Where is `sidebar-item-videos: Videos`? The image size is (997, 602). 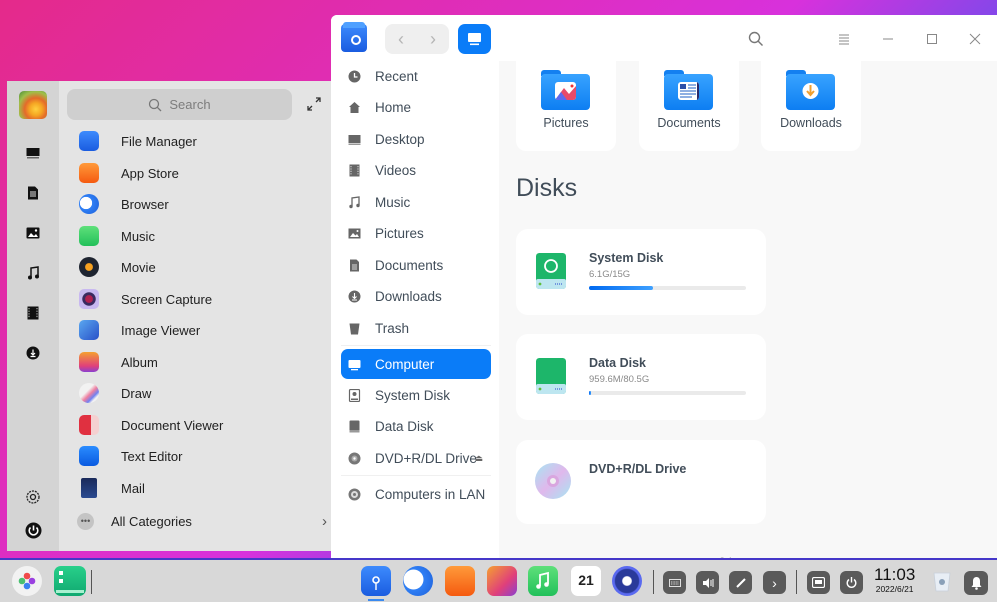 sidebar-item-videos: Videos is located at coordinates (416, 170).